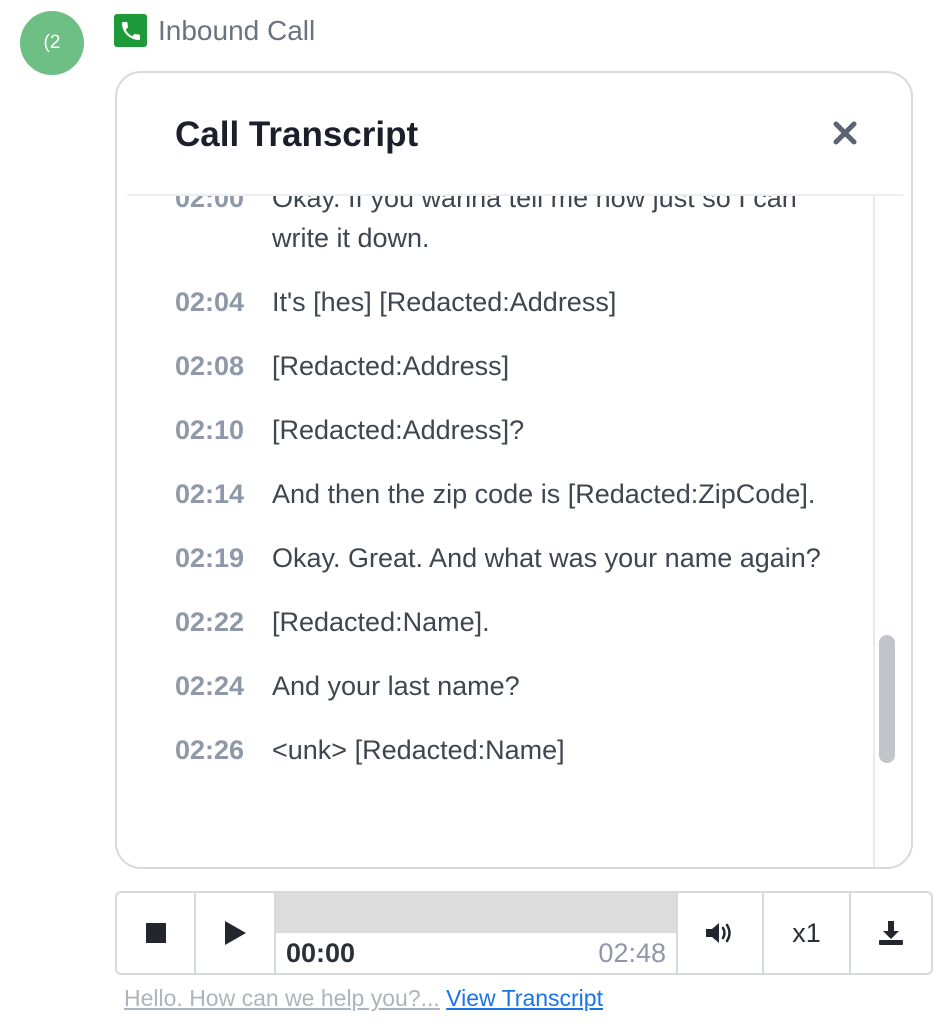 This screenshot has height=1026, width=944. I want to click on total-time: 02:48, so click(632, 953).